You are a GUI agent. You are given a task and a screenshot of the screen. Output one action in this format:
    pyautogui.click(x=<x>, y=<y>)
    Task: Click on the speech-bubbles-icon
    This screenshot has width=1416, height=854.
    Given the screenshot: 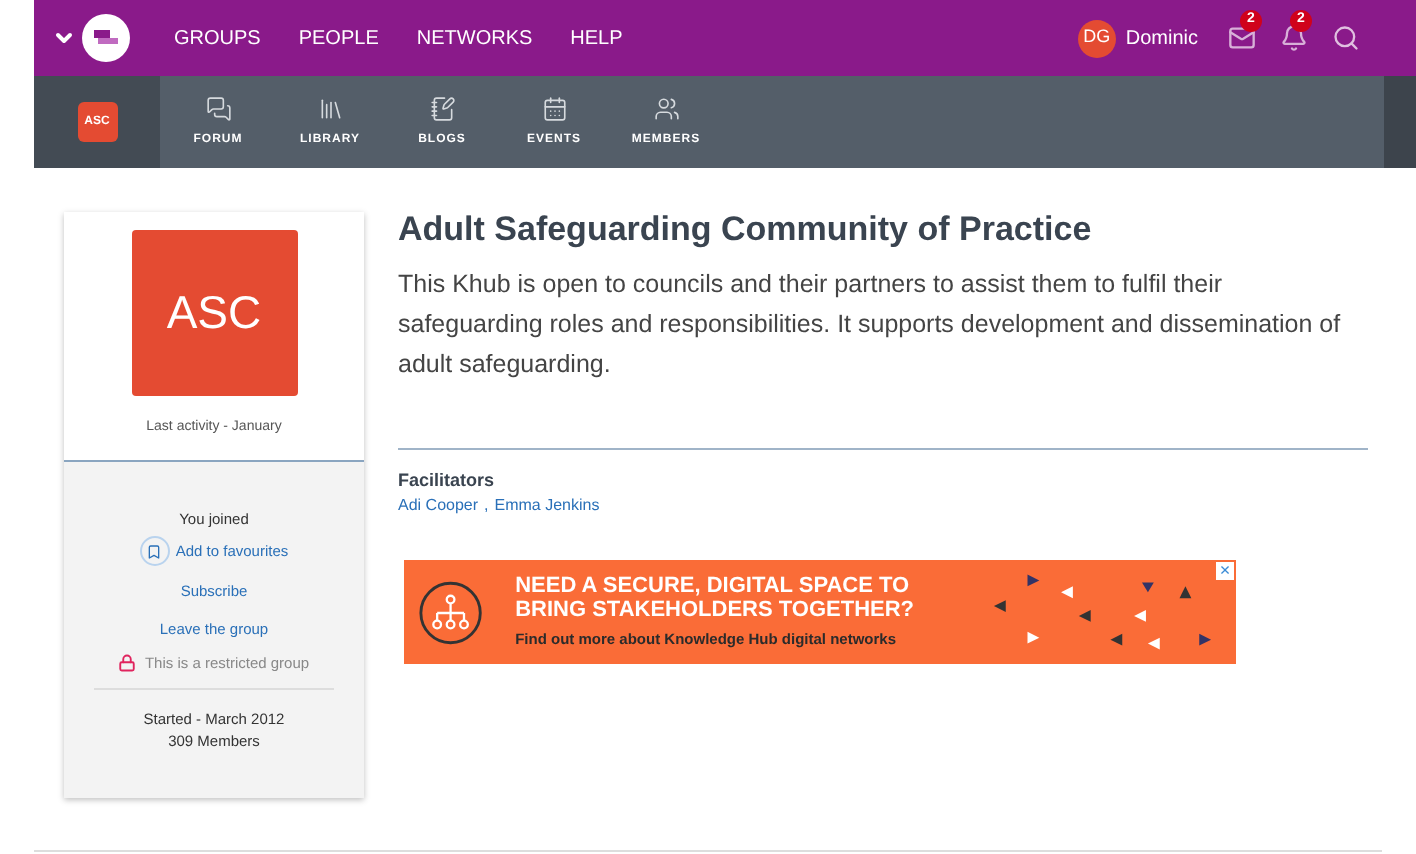 What is the action you would take?
    pyautogui.click(x=218, y=108)
    